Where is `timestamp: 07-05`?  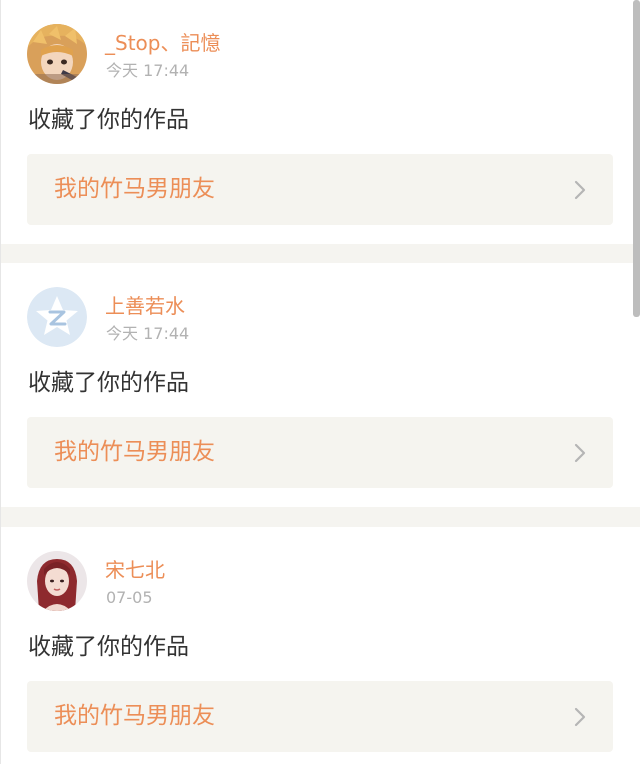 timestamp: 07-05 is located at coordinates (129, 597).